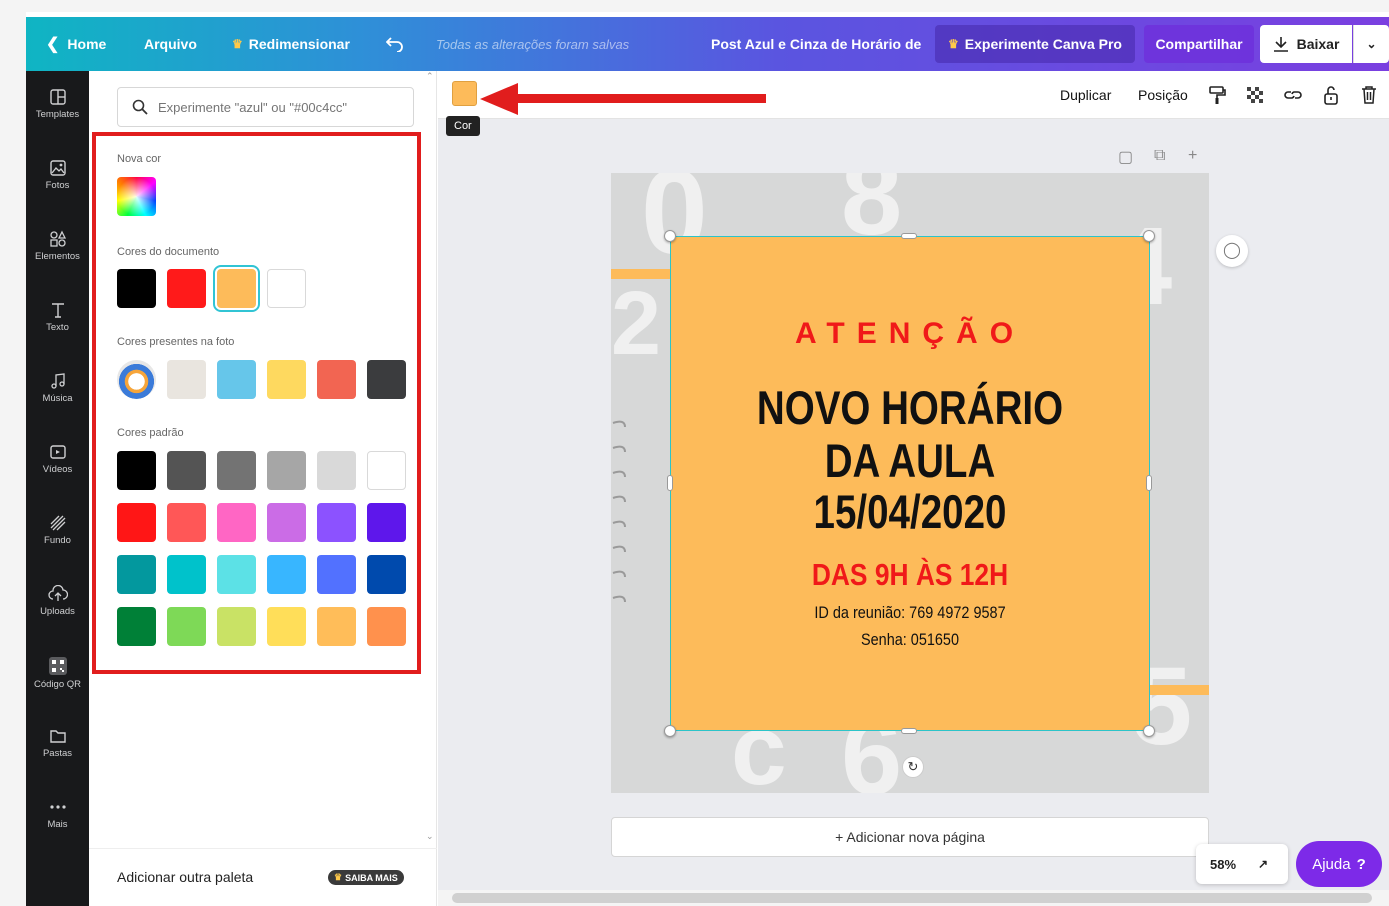  What do you see at coordinates (464, 93) in the screenshot?
I see `text-color-button` at bounding box center [464, 93].